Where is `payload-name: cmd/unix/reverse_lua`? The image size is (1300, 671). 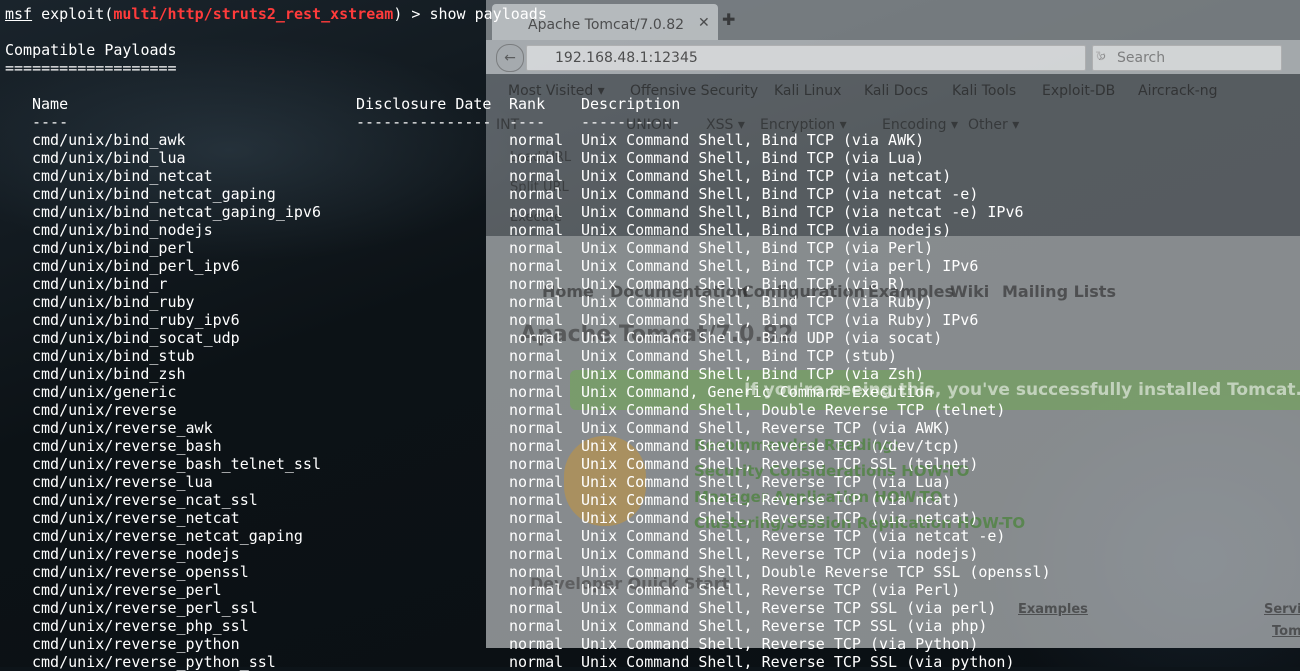 payload-name: cmd/unix/reverse_lua is located at coordinates (122, 482).